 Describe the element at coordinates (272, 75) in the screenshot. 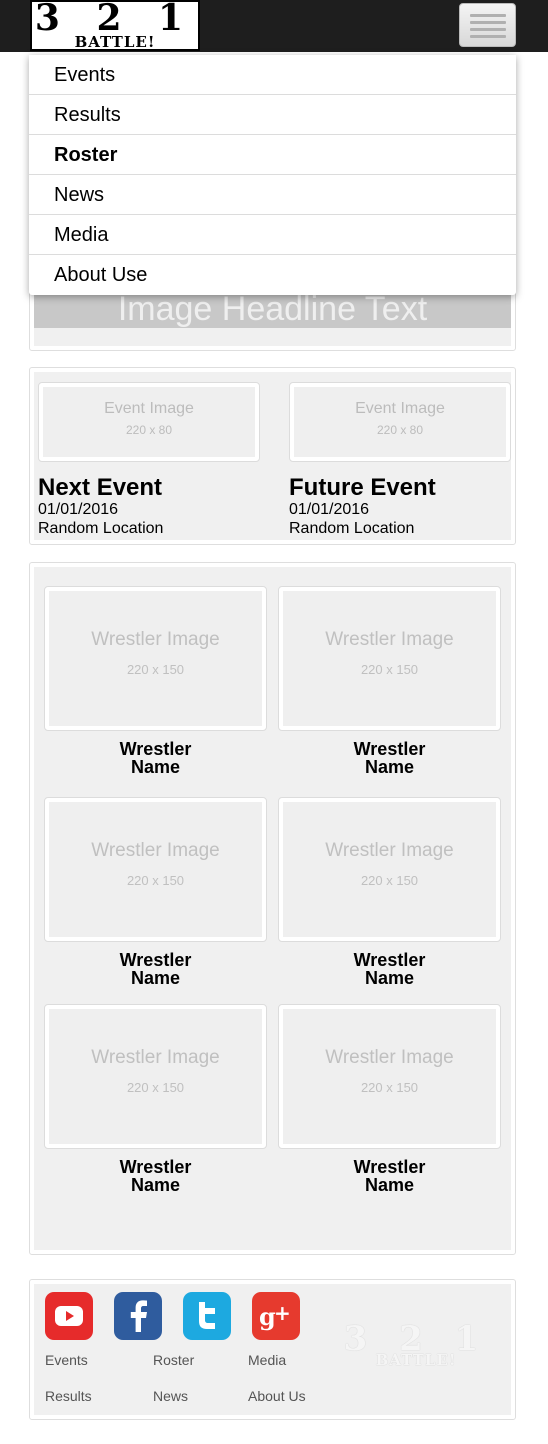

I see `menu-item-events: Events` at that location.